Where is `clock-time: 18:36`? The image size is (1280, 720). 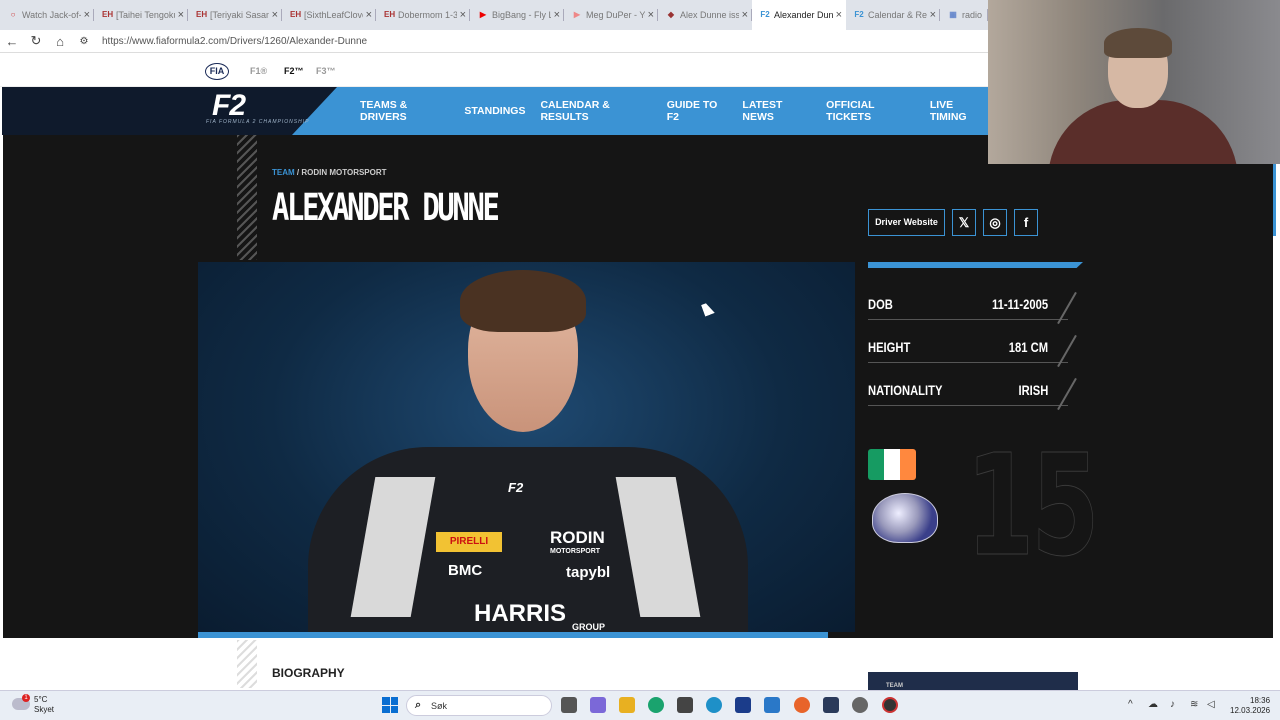
clock-time: 18:36 is located at coordinates (1260, 700).